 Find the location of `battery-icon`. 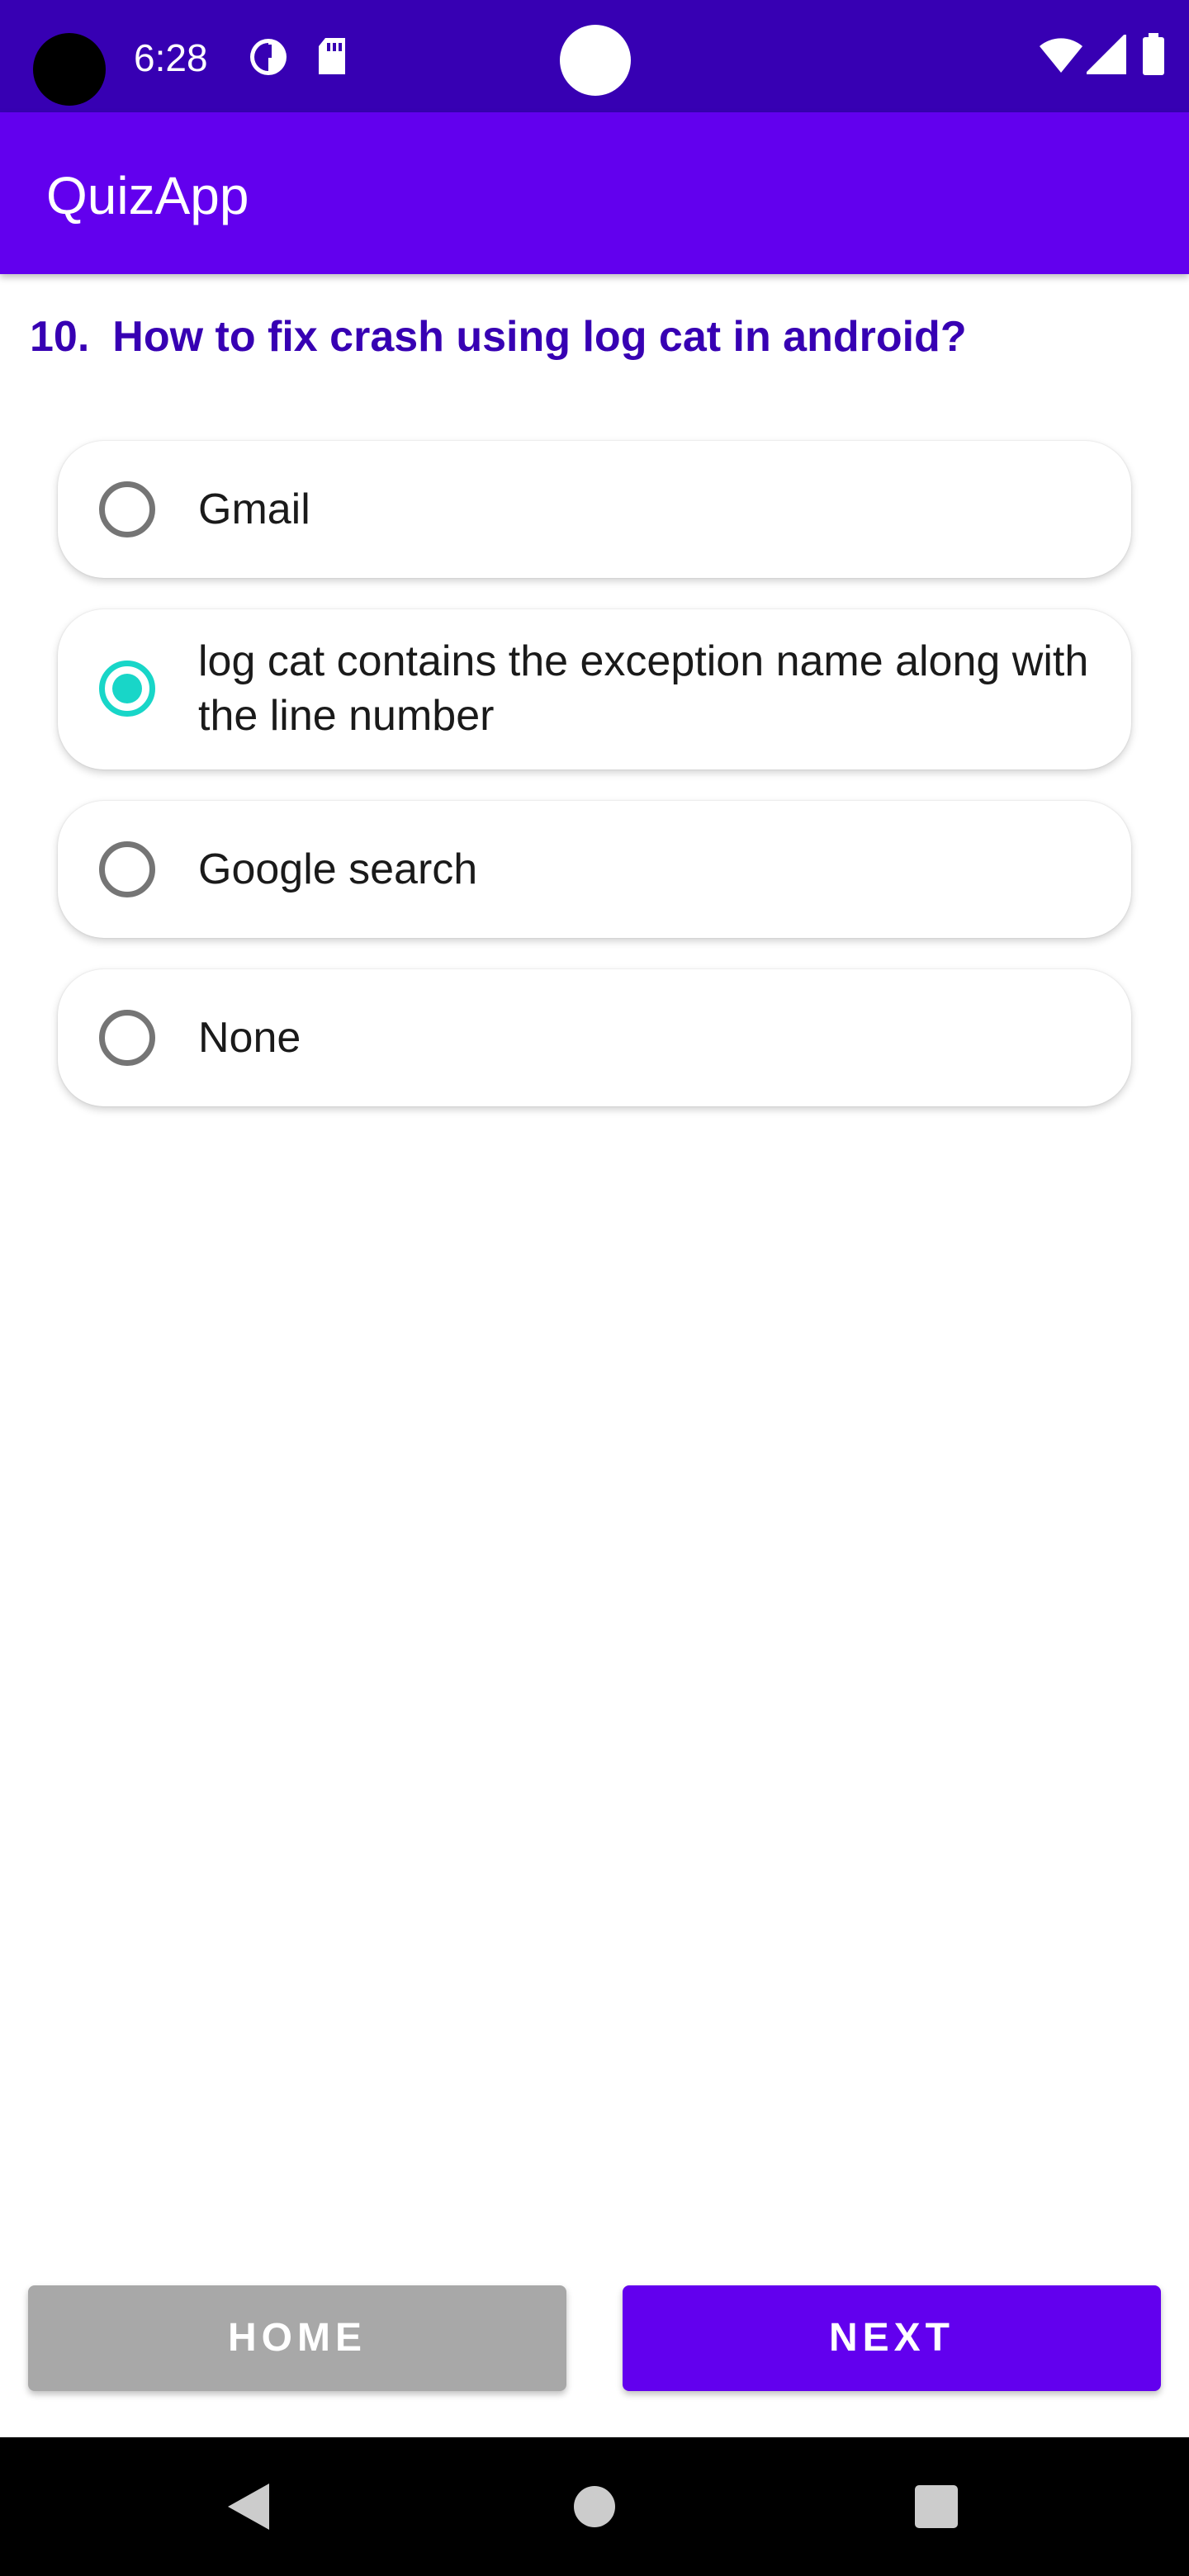

battery-icon is located at coordinates (1153, 54).